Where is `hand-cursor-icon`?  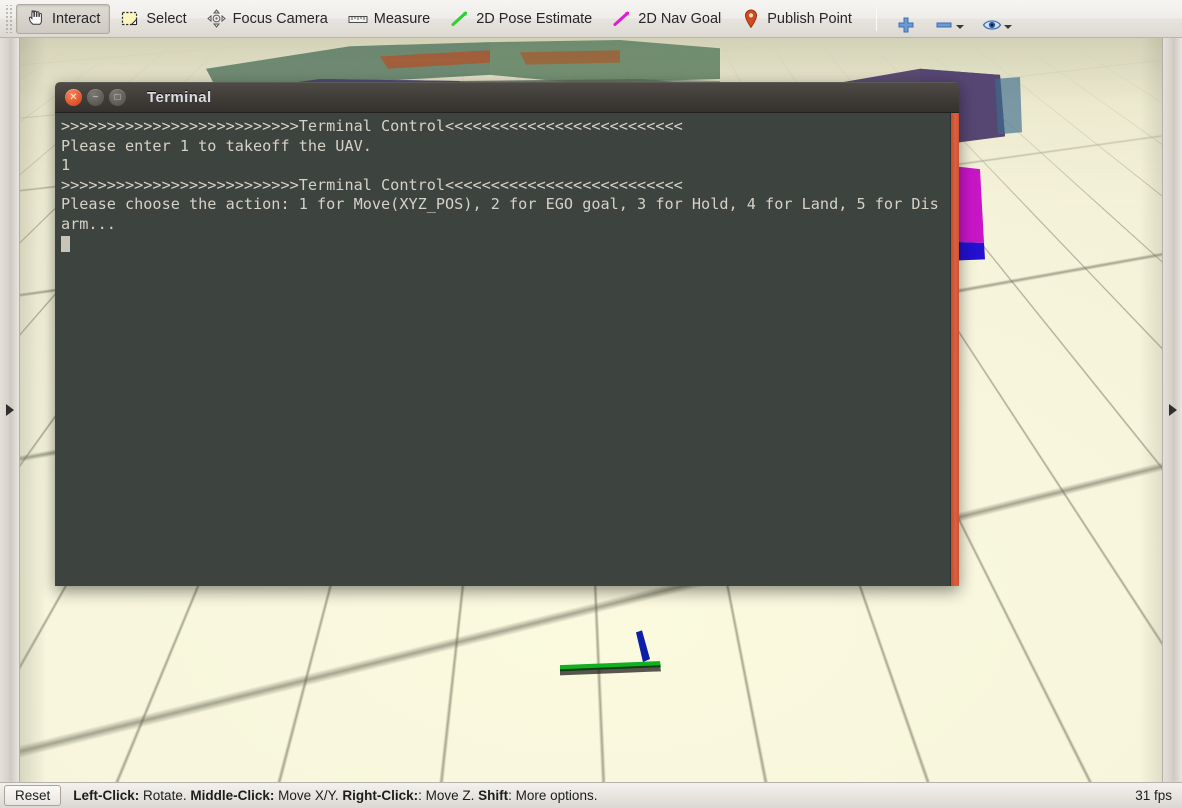 hand-cursor-icon is located at coordinates (36, 19).